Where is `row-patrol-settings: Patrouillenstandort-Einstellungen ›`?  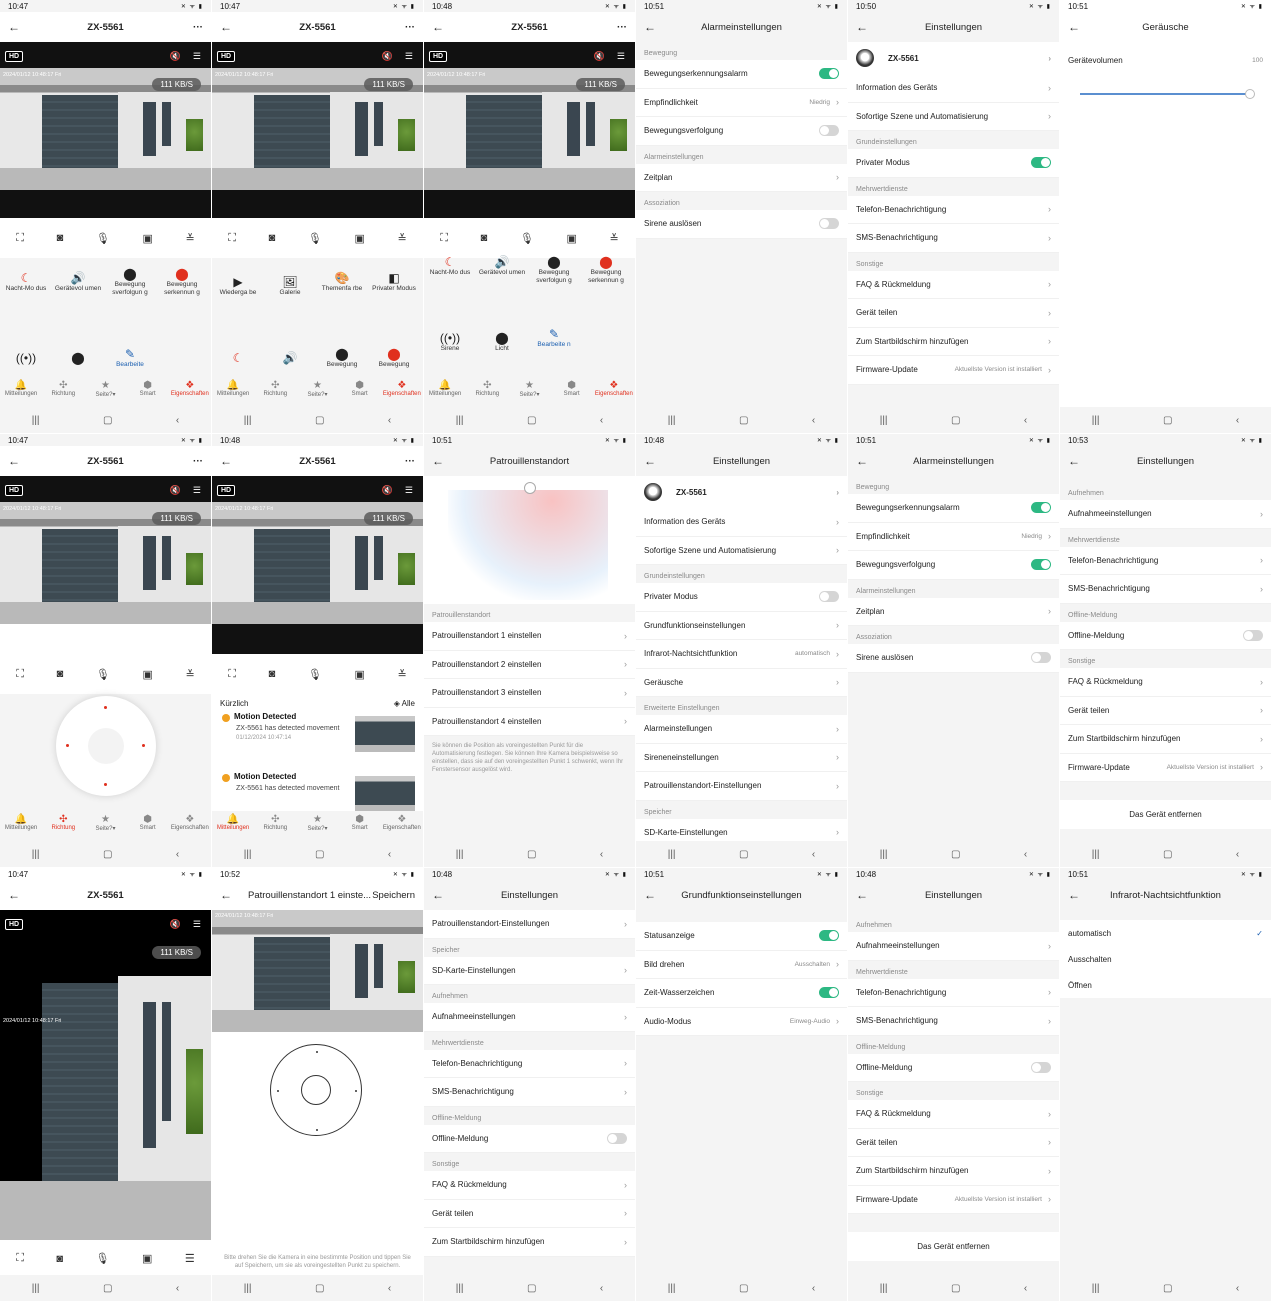
row-patrol-settings: Patrouillenstandort-Einstellungen › is located at coordinates (529, 924).